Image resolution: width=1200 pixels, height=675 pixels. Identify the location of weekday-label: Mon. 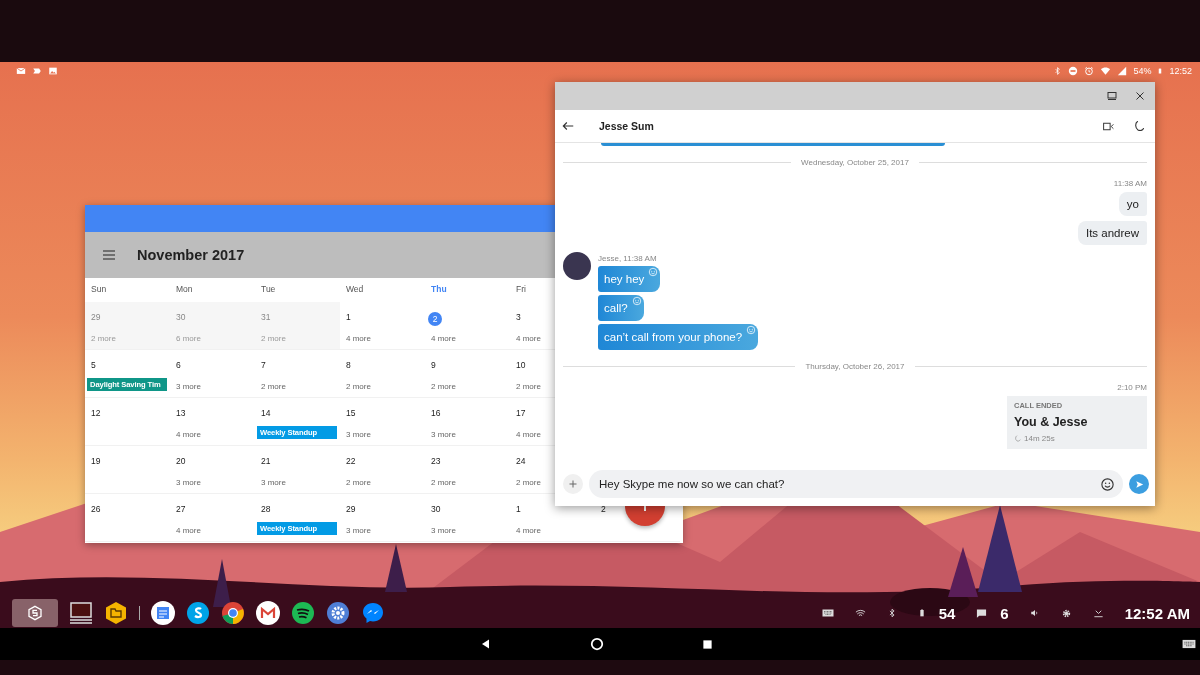
(184, 289).